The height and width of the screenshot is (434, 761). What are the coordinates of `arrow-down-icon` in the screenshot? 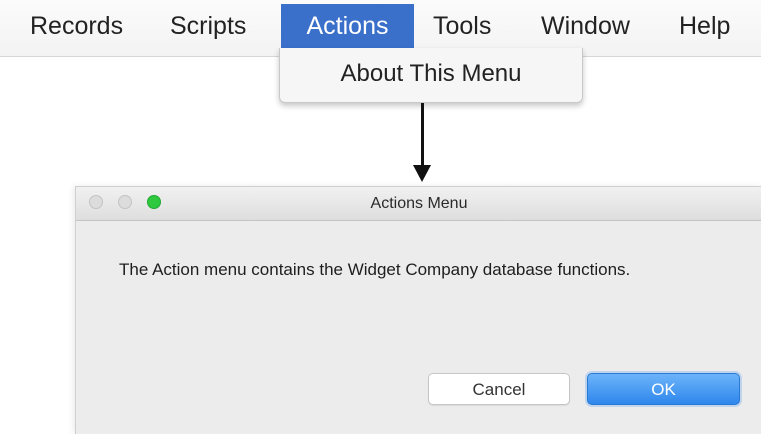 It's located at (422, 135).